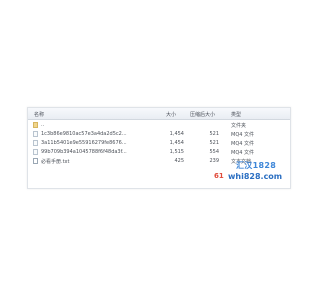  Describe the element at coordinates (159, 160) in the screenshot. I see `file-row: 必看手册.txt 425 239 文本文档` at that location.